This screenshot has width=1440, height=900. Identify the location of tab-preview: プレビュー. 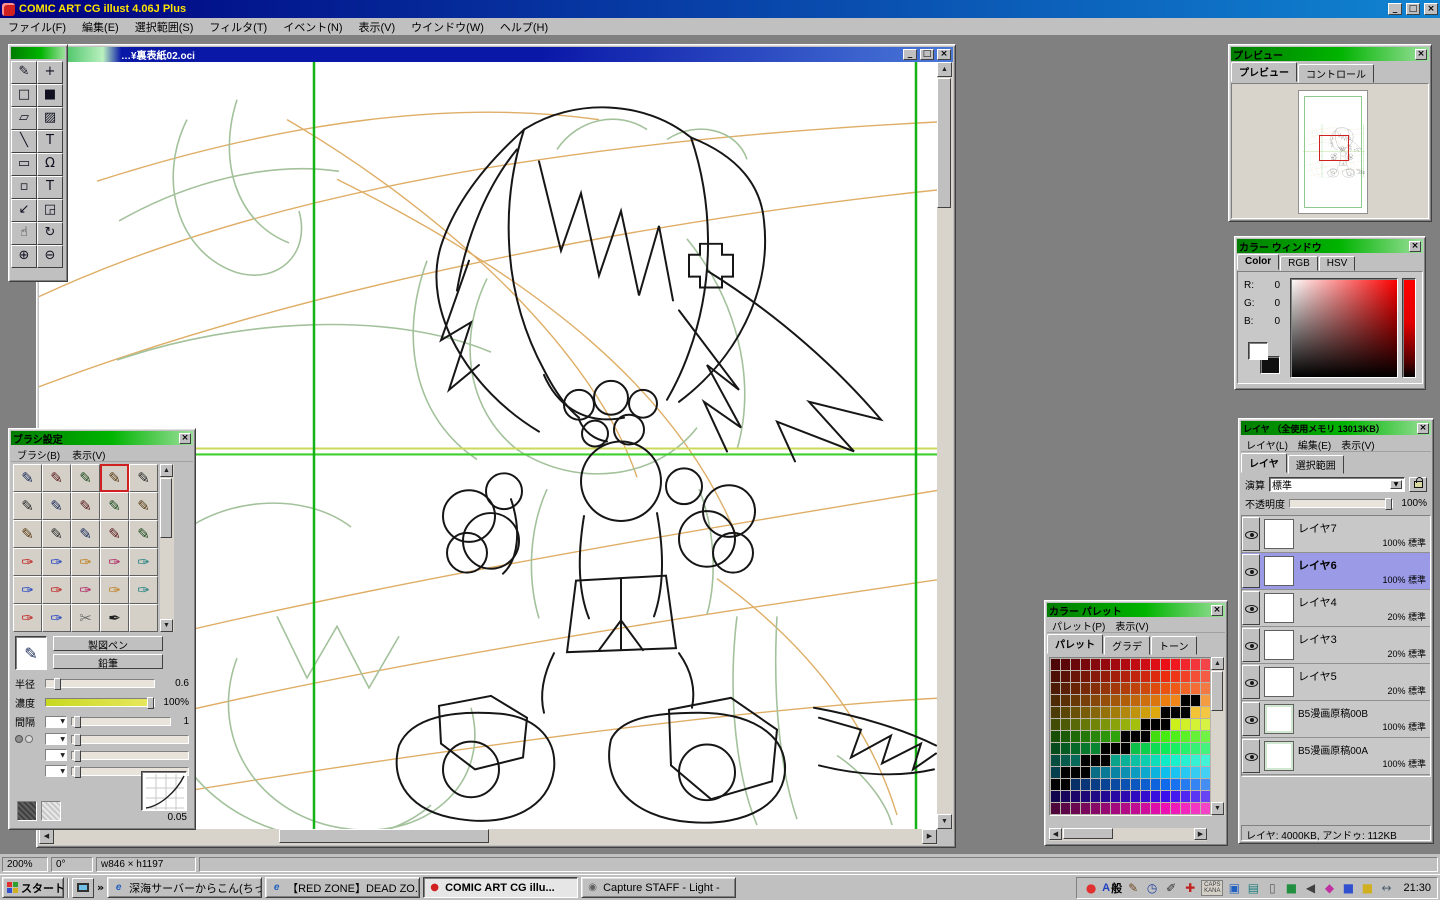
(1264, 72).